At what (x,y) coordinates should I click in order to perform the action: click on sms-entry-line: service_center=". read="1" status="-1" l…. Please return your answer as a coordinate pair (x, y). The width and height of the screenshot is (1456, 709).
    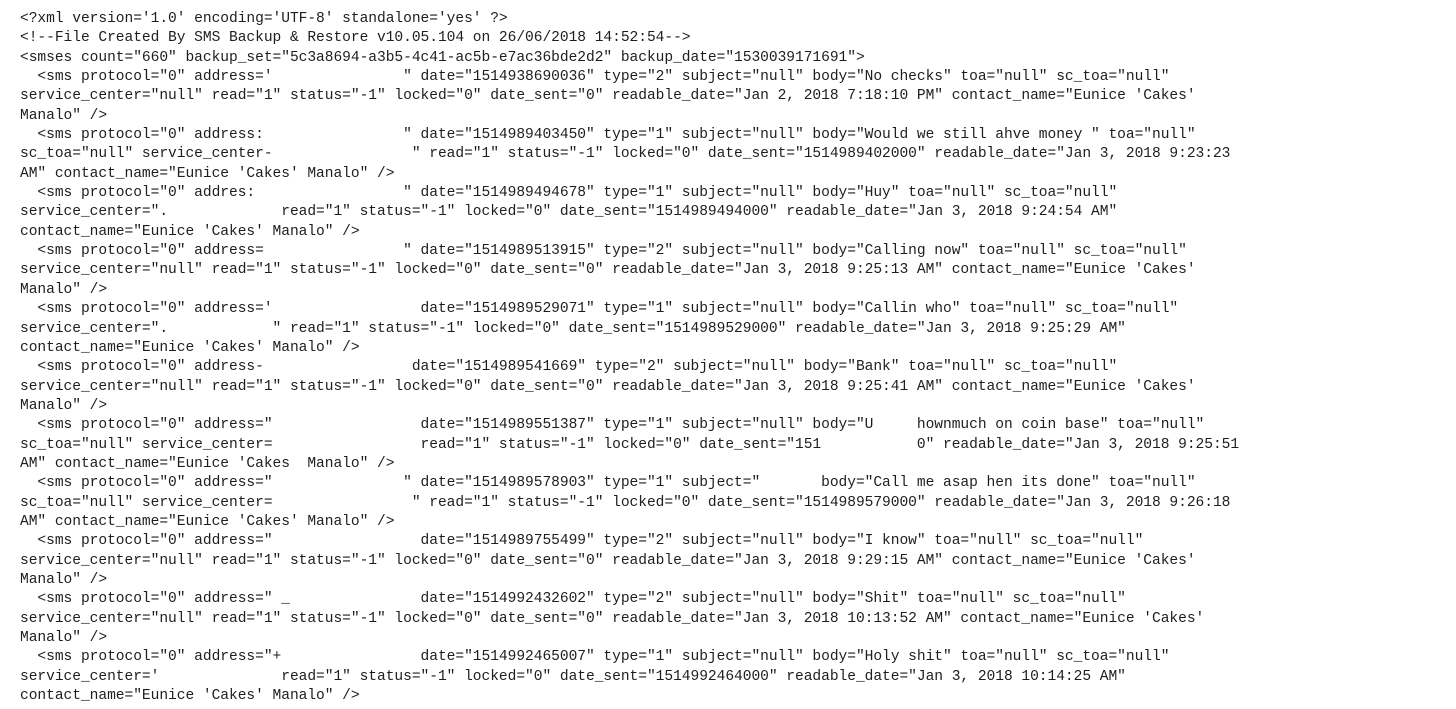
    Looking at the image, I should click on (569, 212).